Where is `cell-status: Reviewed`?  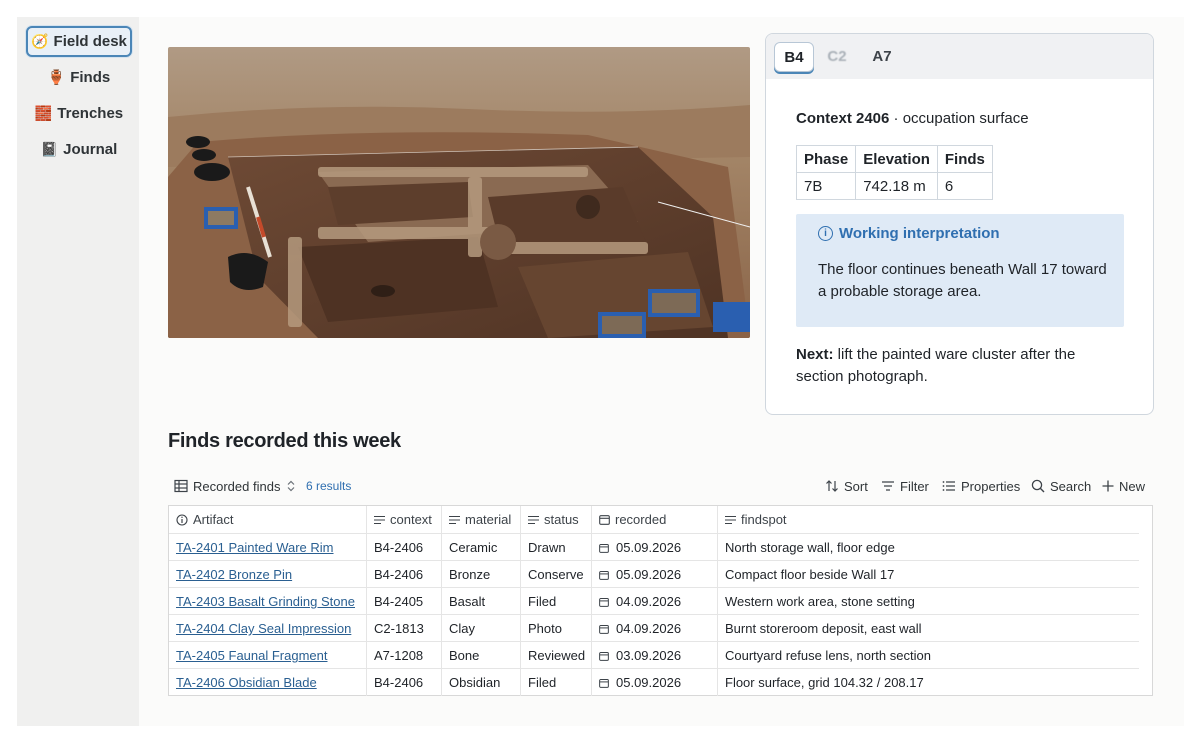 cell-status: Reviewed is located at coordinates (557, 655).